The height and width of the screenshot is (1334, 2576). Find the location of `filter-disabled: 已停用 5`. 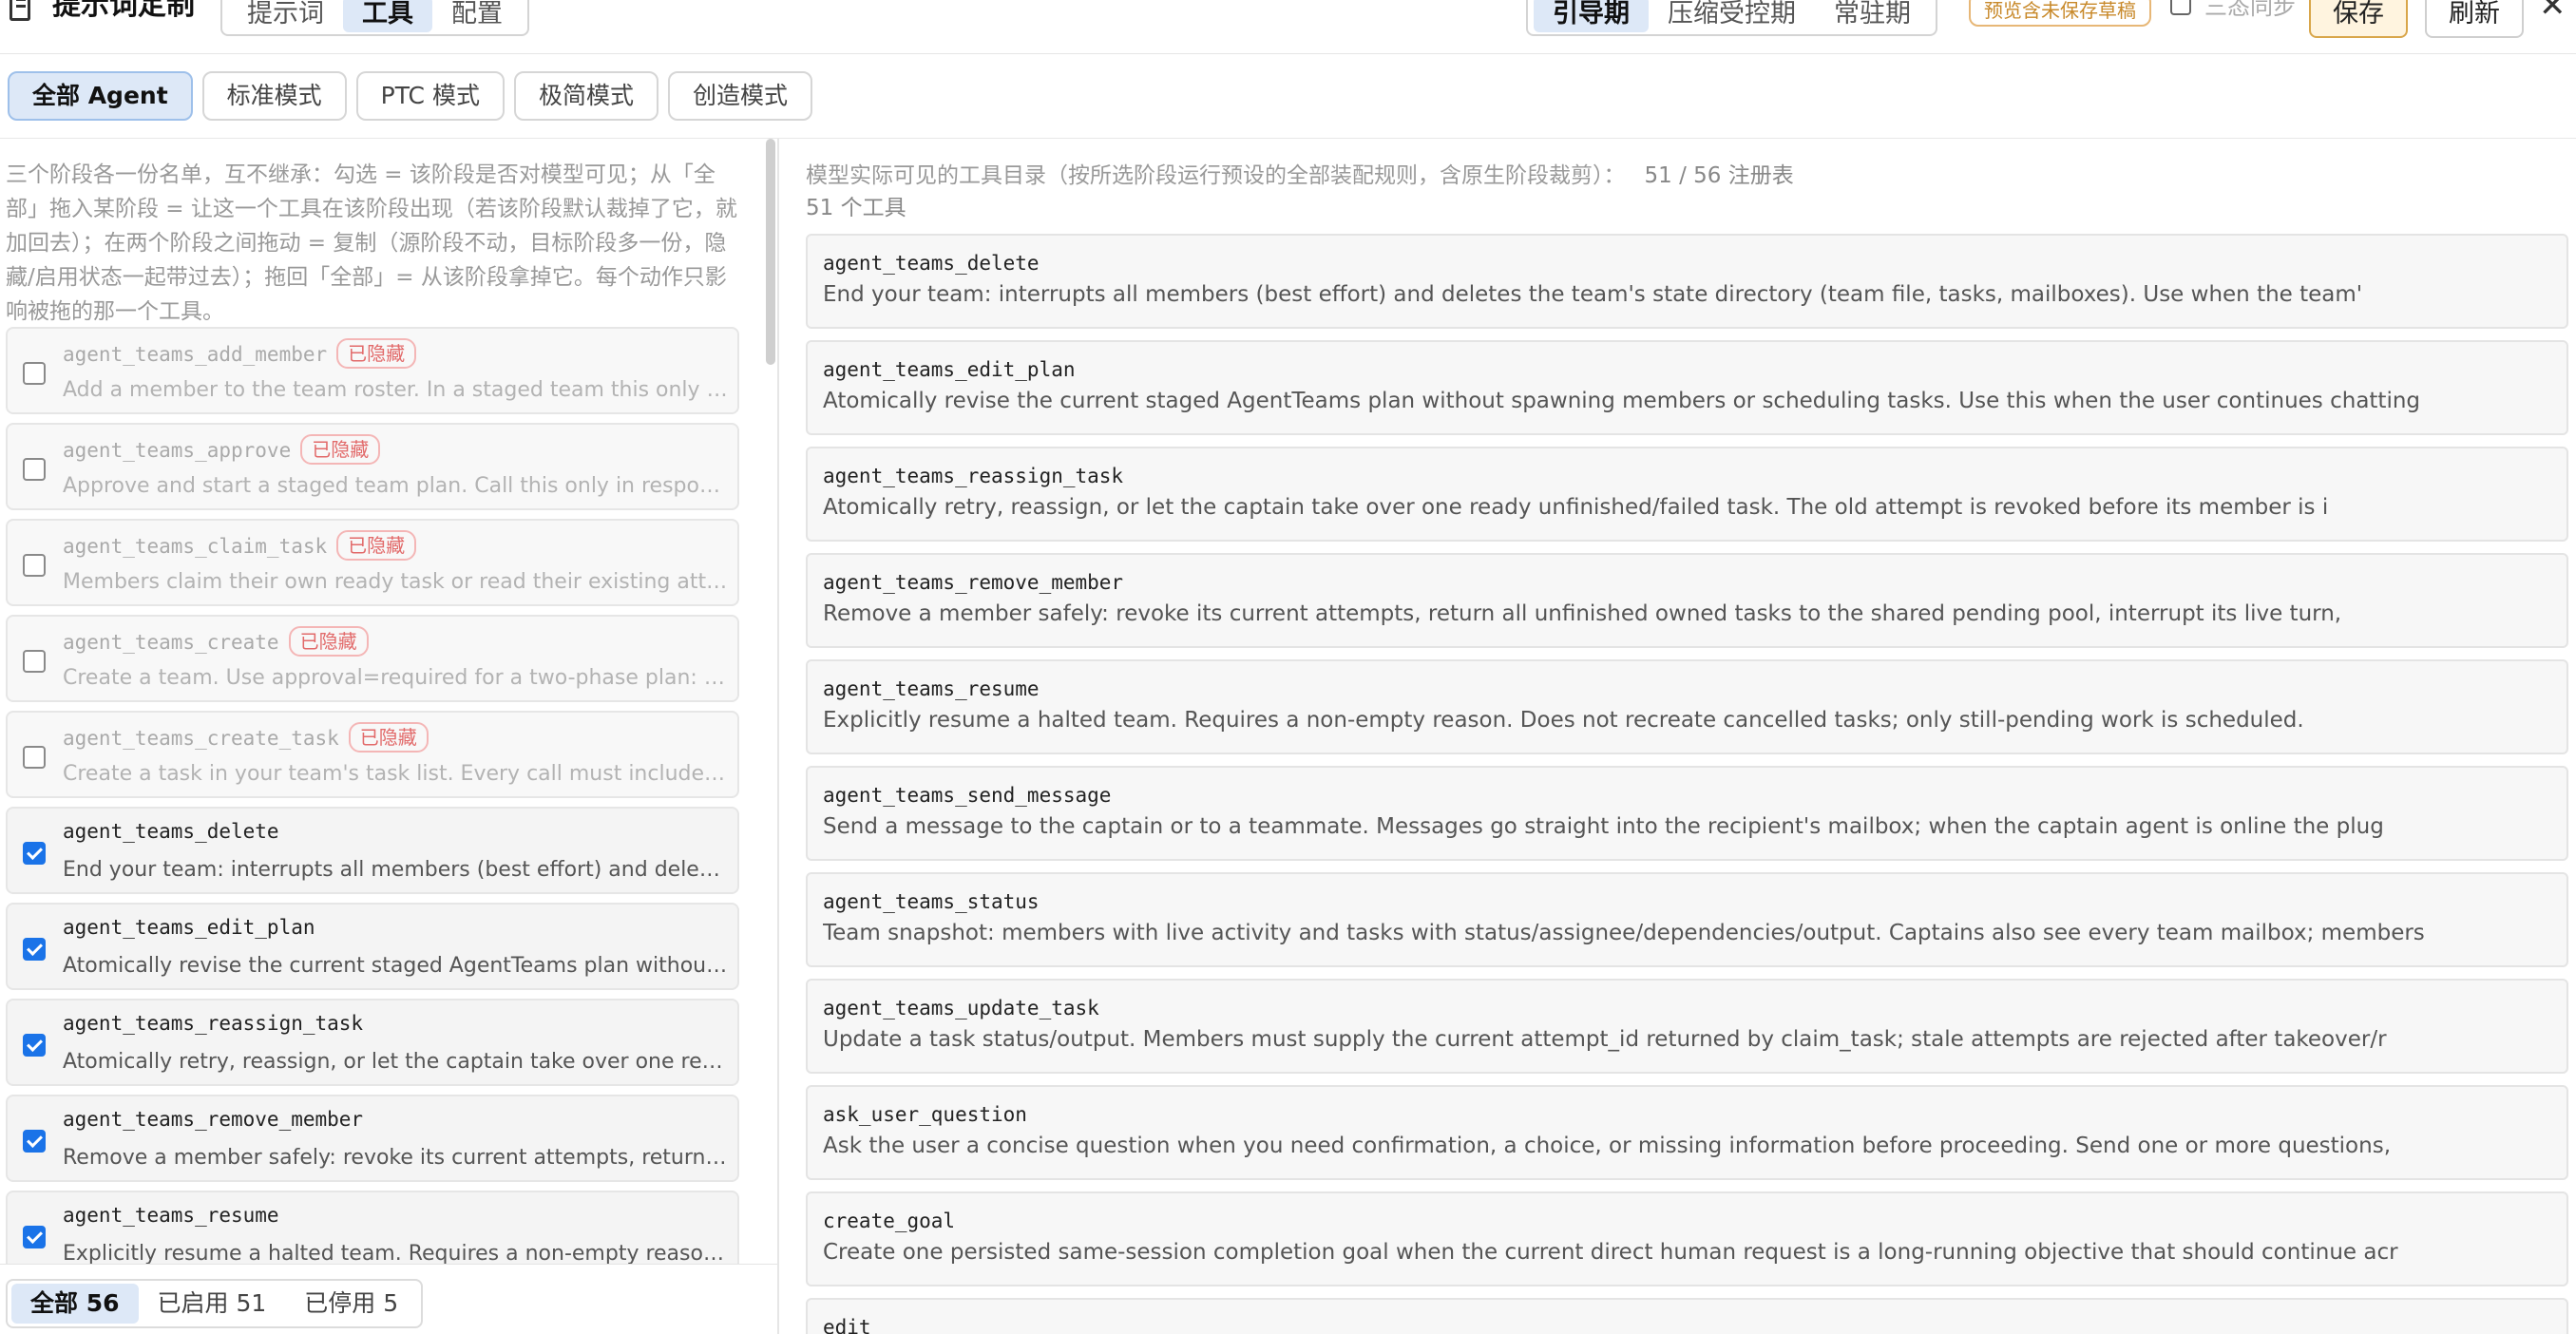

filter-disabled: 已停用 5 is located at coordinates (351, 1304).